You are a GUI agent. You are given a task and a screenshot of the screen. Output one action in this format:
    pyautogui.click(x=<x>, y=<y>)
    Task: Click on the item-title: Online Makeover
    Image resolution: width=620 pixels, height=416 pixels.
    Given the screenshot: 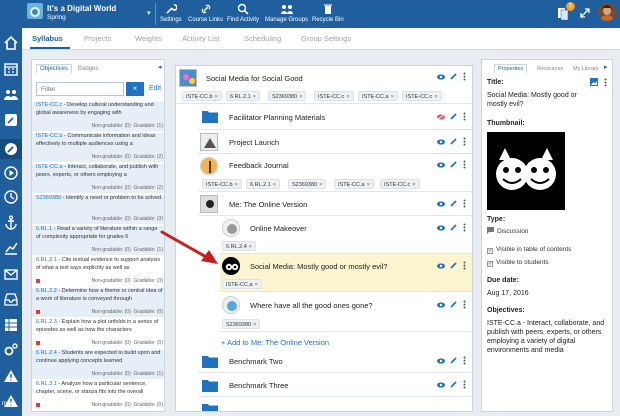 What is the action you would take?
    pyautogui.click(x=278, y=228)
    